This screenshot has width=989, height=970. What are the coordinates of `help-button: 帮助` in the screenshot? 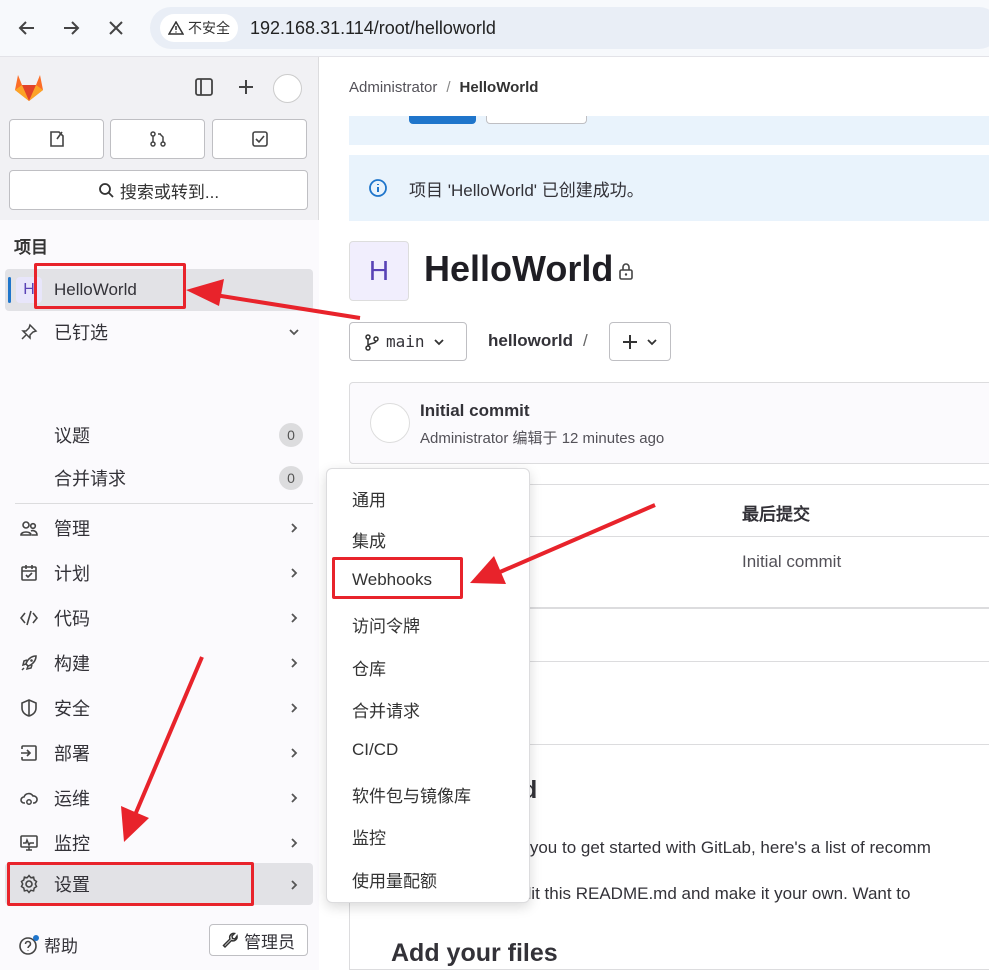 It's located at (48, 944).